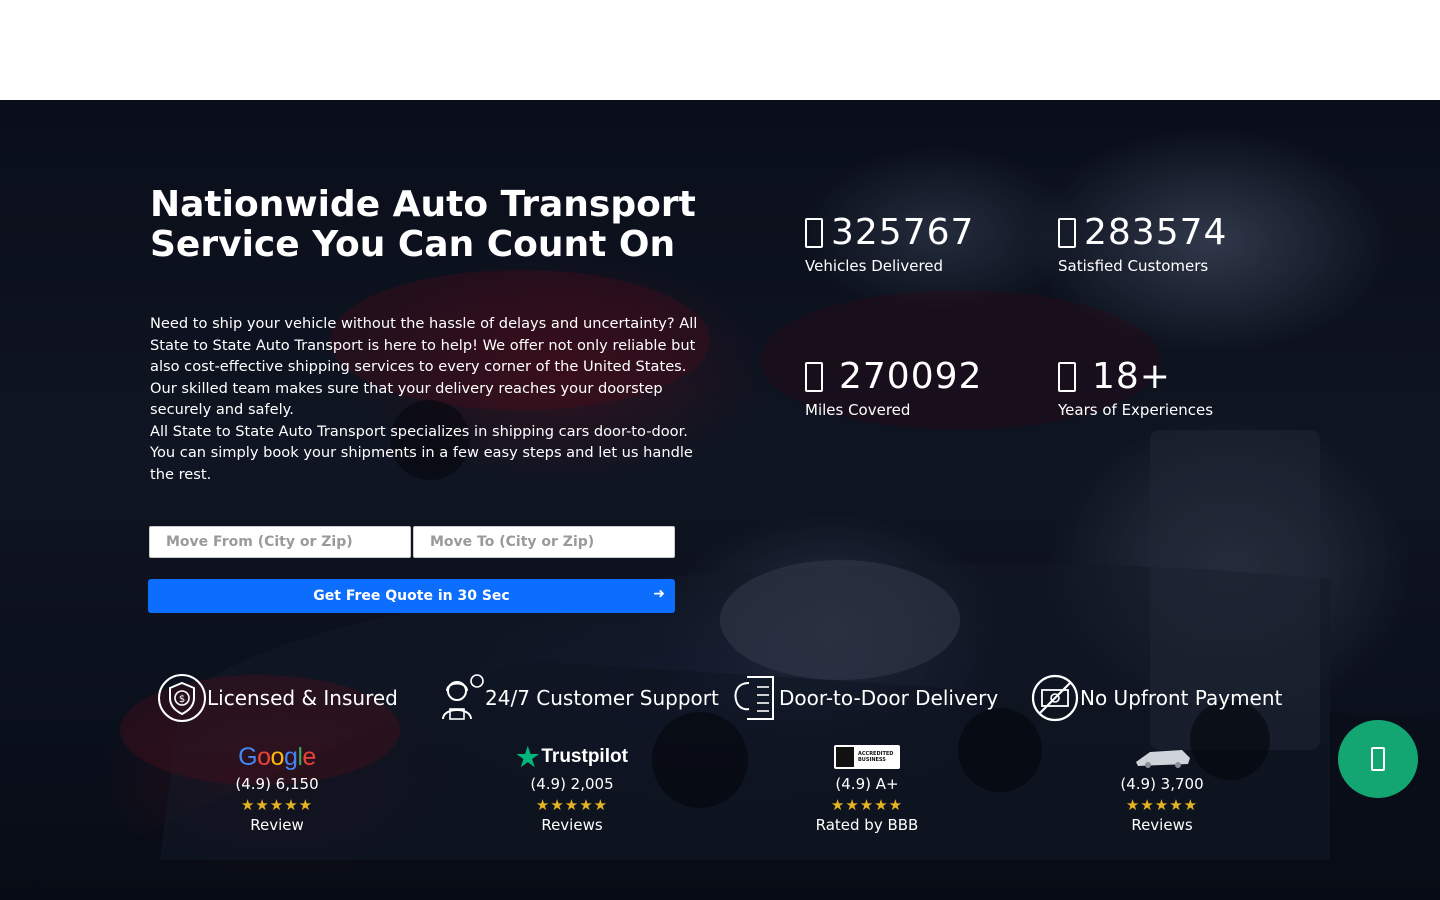  Describe the element at coordinates (814, 233) in the screenshot. I see `car-icon` at that location.